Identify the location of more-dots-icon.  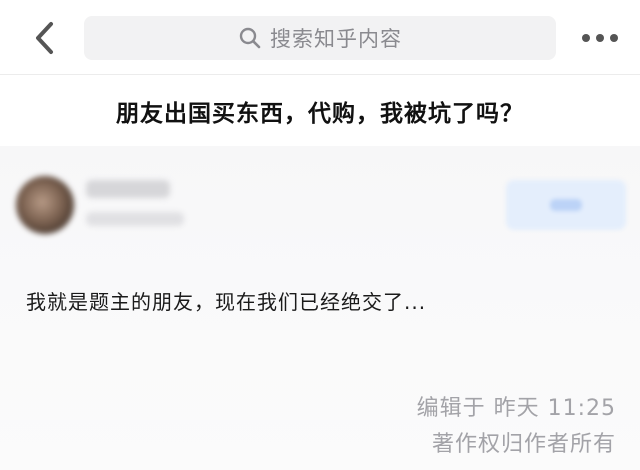
(600, 38).